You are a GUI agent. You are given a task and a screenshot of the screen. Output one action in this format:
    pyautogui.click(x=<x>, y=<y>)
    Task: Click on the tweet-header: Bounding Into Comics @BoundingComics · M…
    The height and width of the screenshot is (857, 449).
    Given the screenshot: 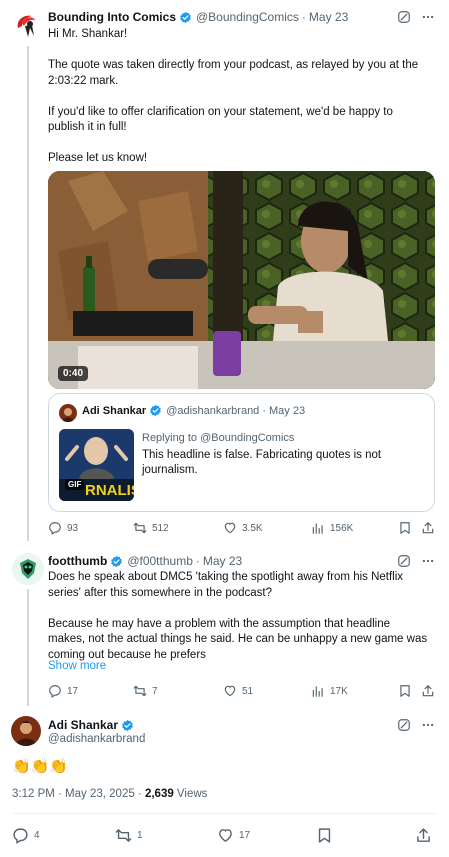 What is the action you would take?
    pyautogui.click(x=198, y=17)
    